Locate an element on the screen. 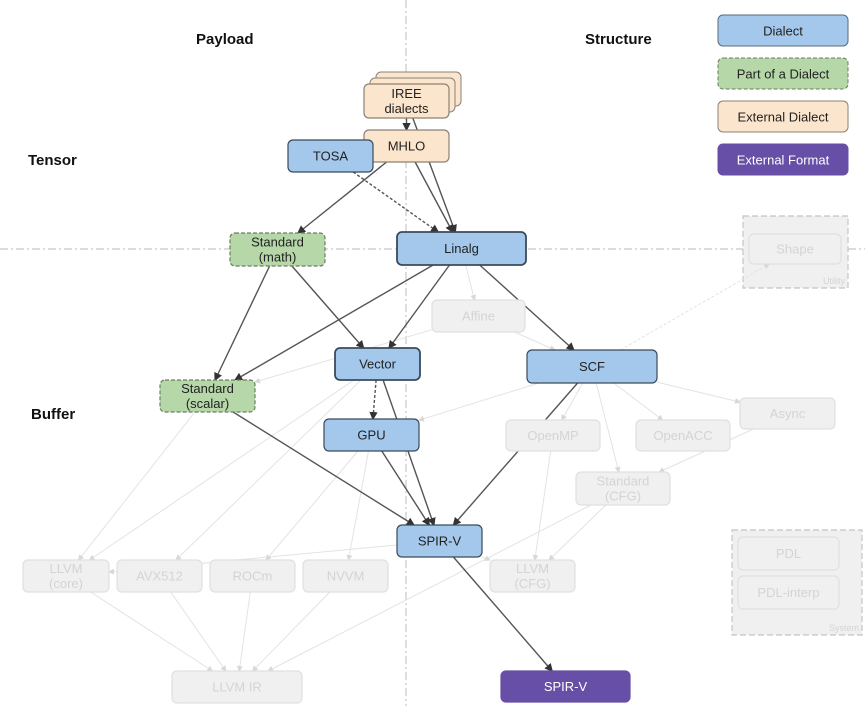 The image size is (865, 706). node-vector: Vector is located at coordinates (377, 364).